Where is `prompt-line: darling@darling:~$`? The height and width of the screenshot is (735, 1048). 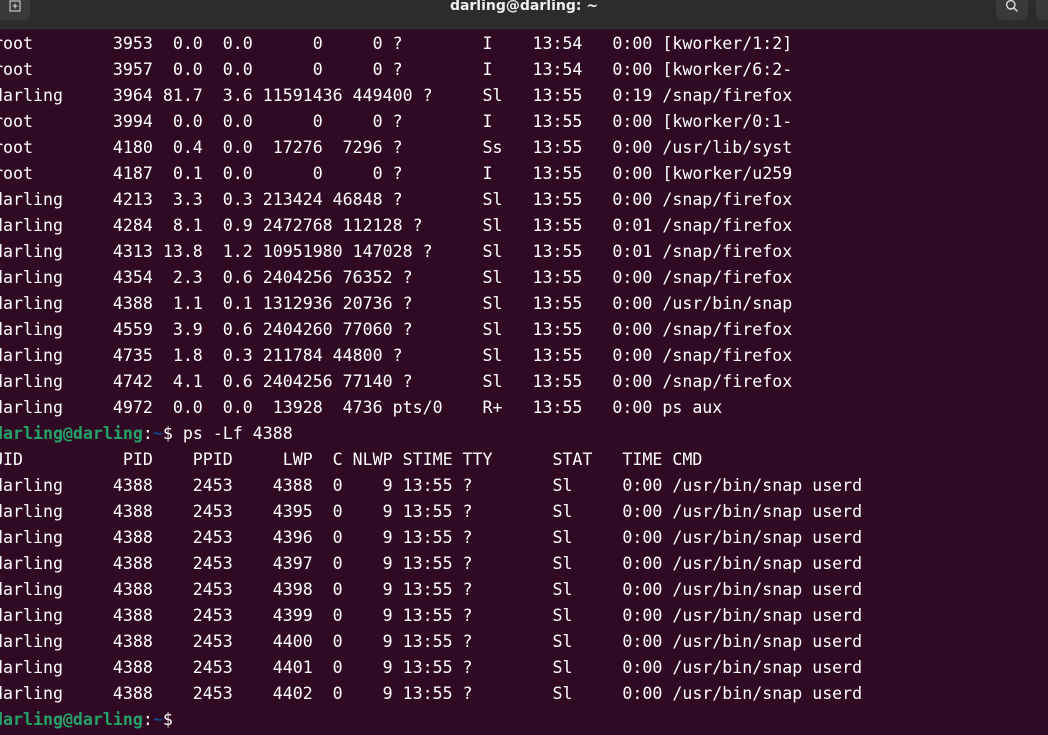 prompt-line: darling@darling:~$ is located at coordinates (431, 720).